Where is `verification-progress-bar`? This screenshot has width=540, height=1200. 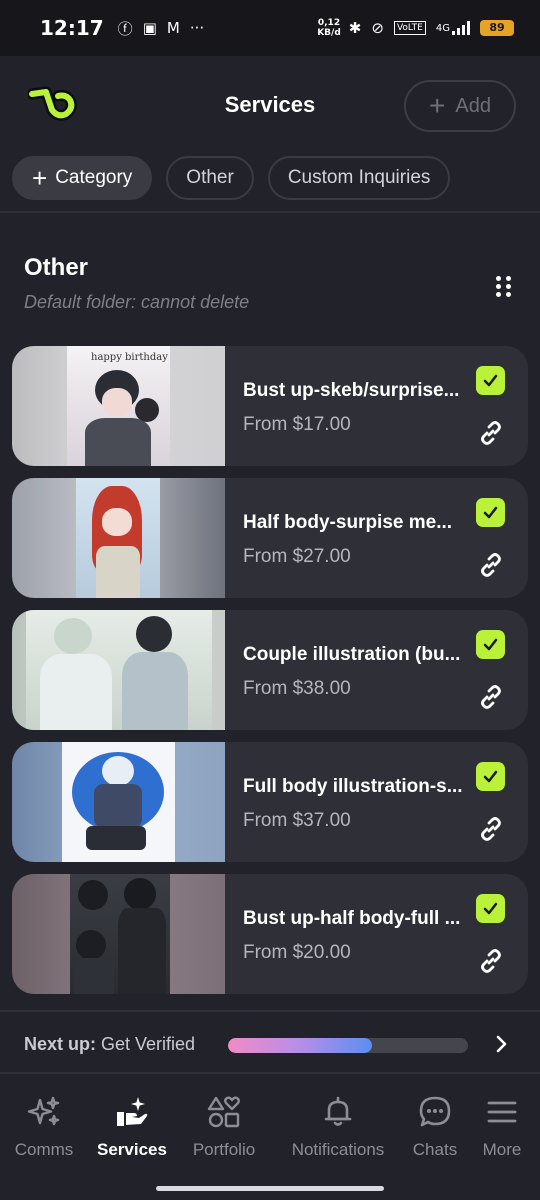
verification-progress-bar is located at coordinates (348, 1045).